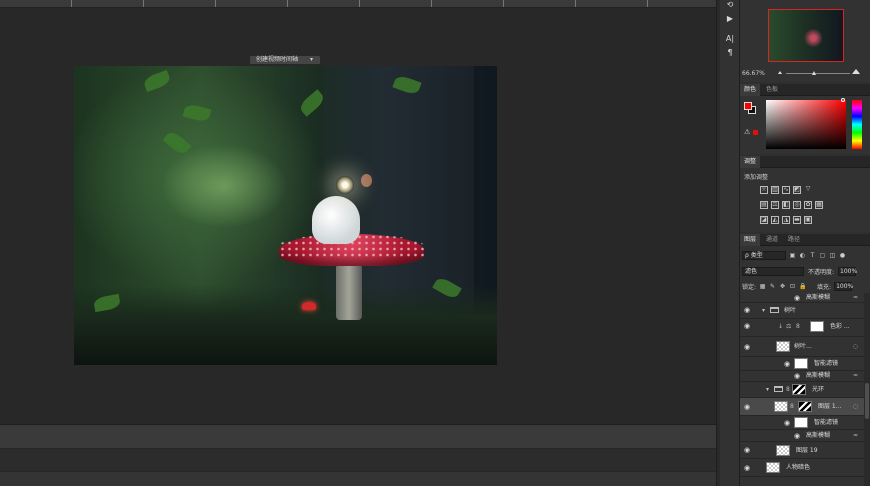  What do you see at coordinates (309, 306) in the screenshot?
I see `image-small-mushroom` at bounding box center [309, 306].